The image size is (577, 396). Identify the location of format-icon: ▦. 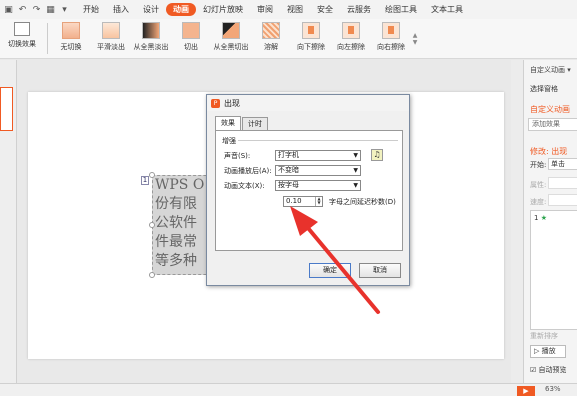
(50, 10).